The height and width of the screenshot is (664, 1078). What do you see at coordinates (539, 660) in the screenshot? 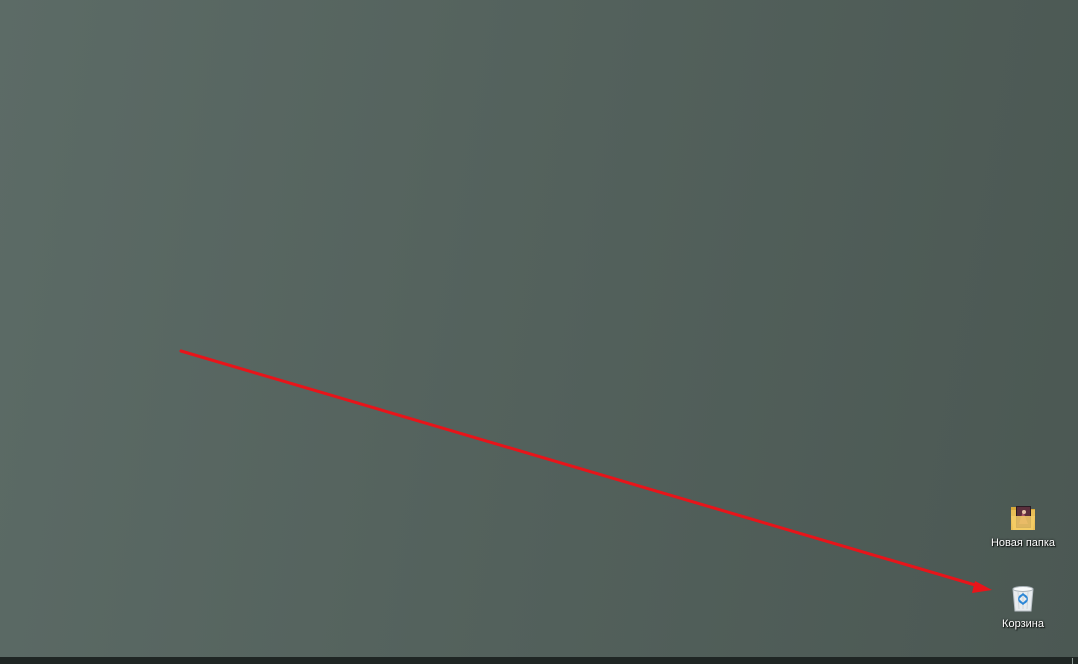
I see `taskbar` at bounding box center [539, 660].